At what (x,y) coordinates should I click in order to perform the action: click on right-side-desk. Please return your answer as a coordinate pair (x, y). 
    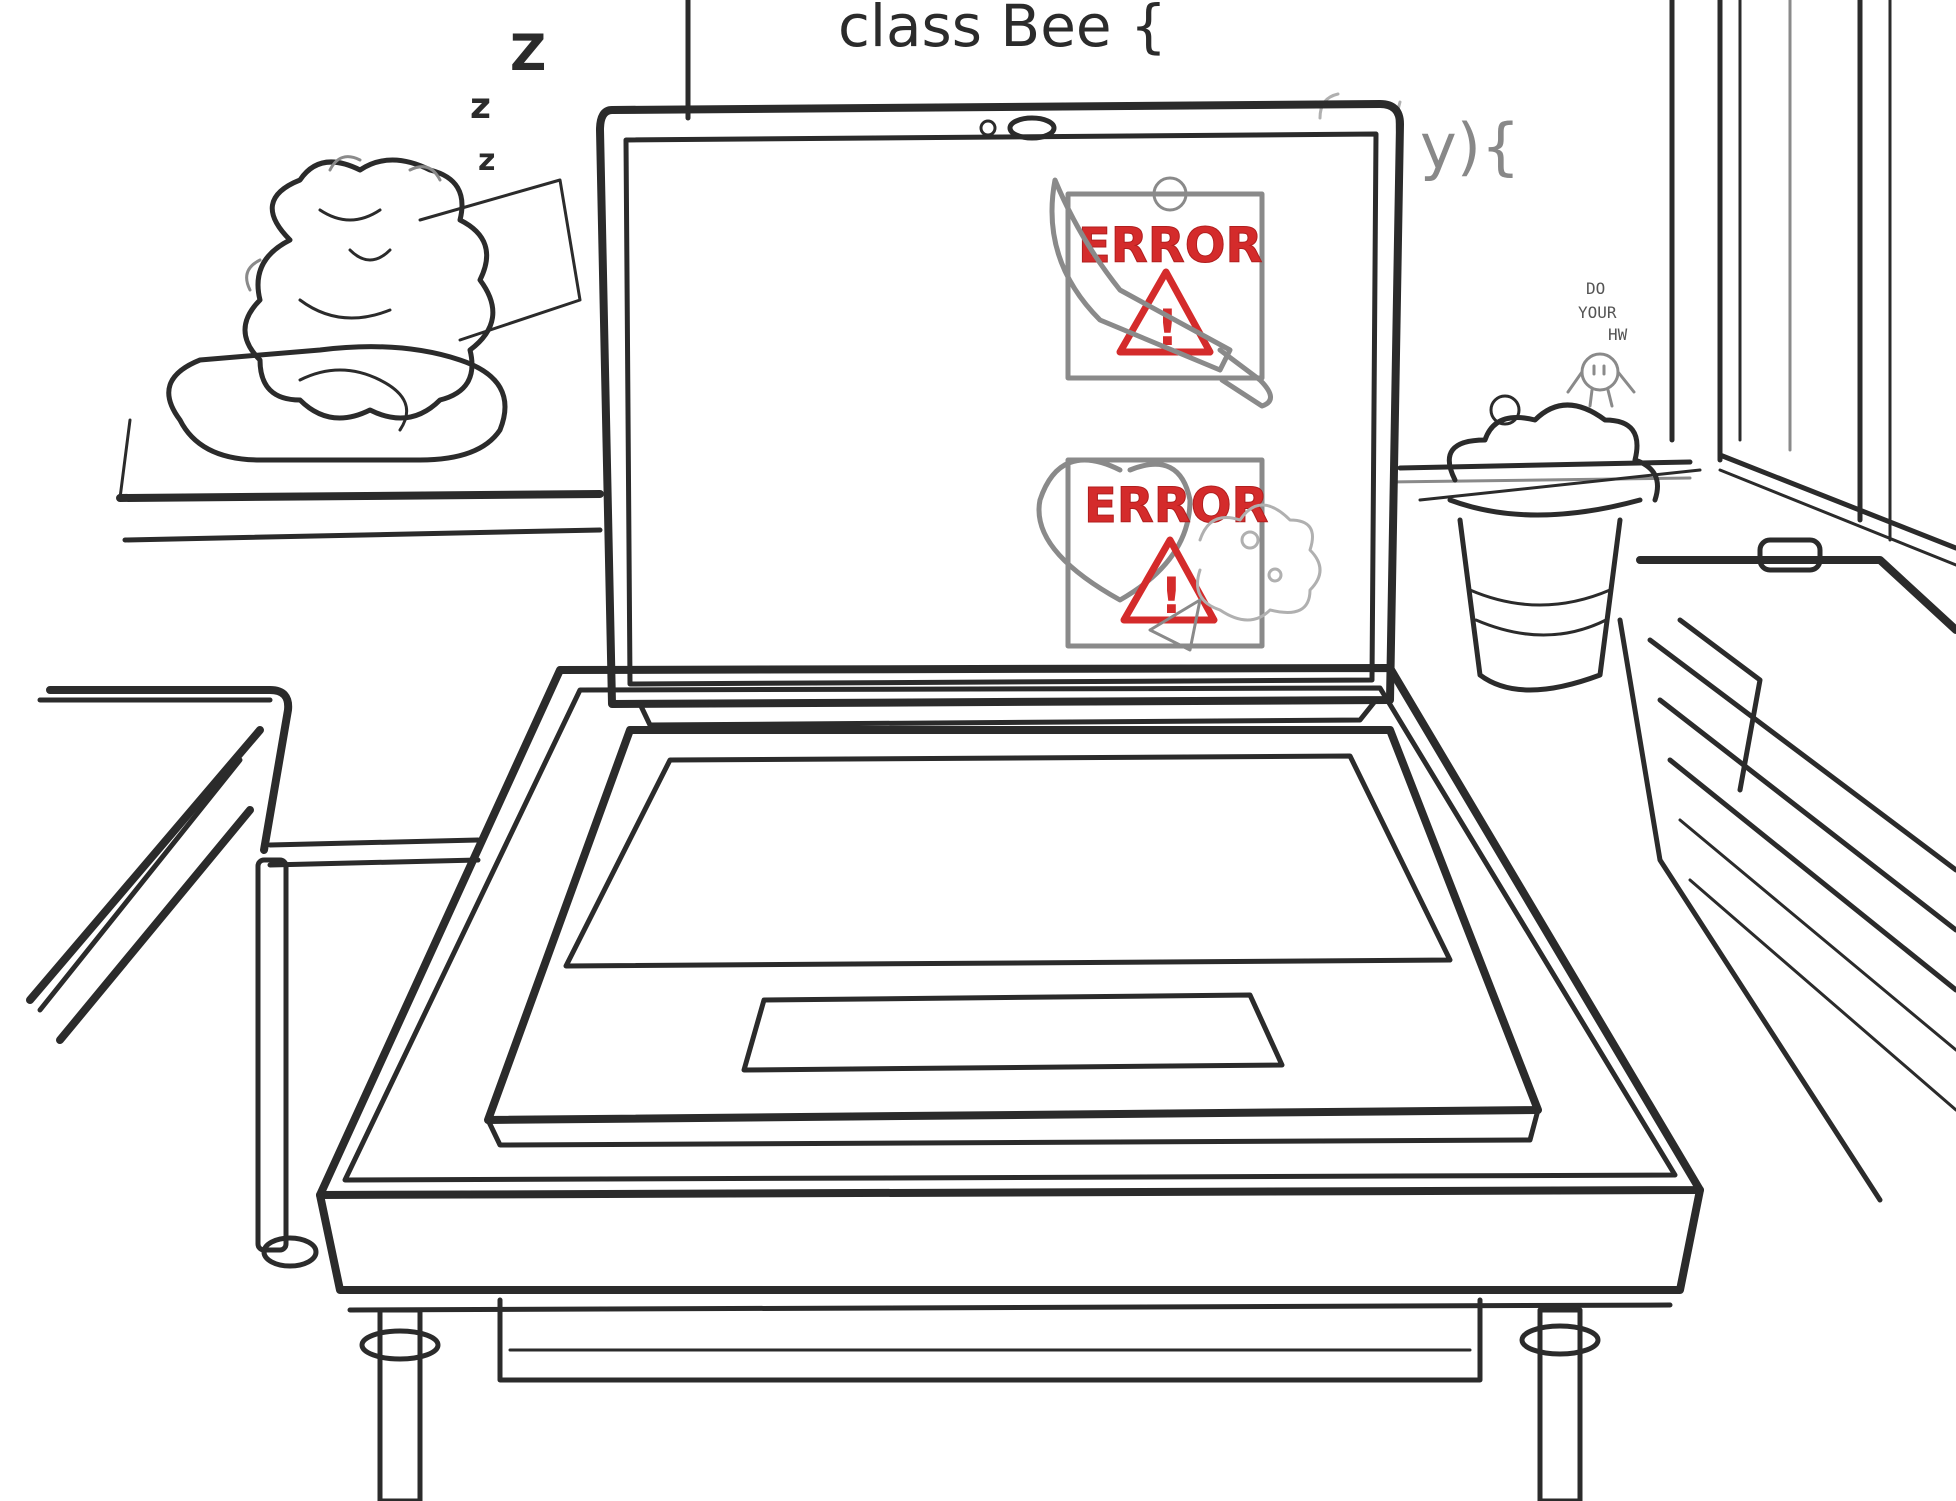
    Looking at the image, I should click on (1786, 870).